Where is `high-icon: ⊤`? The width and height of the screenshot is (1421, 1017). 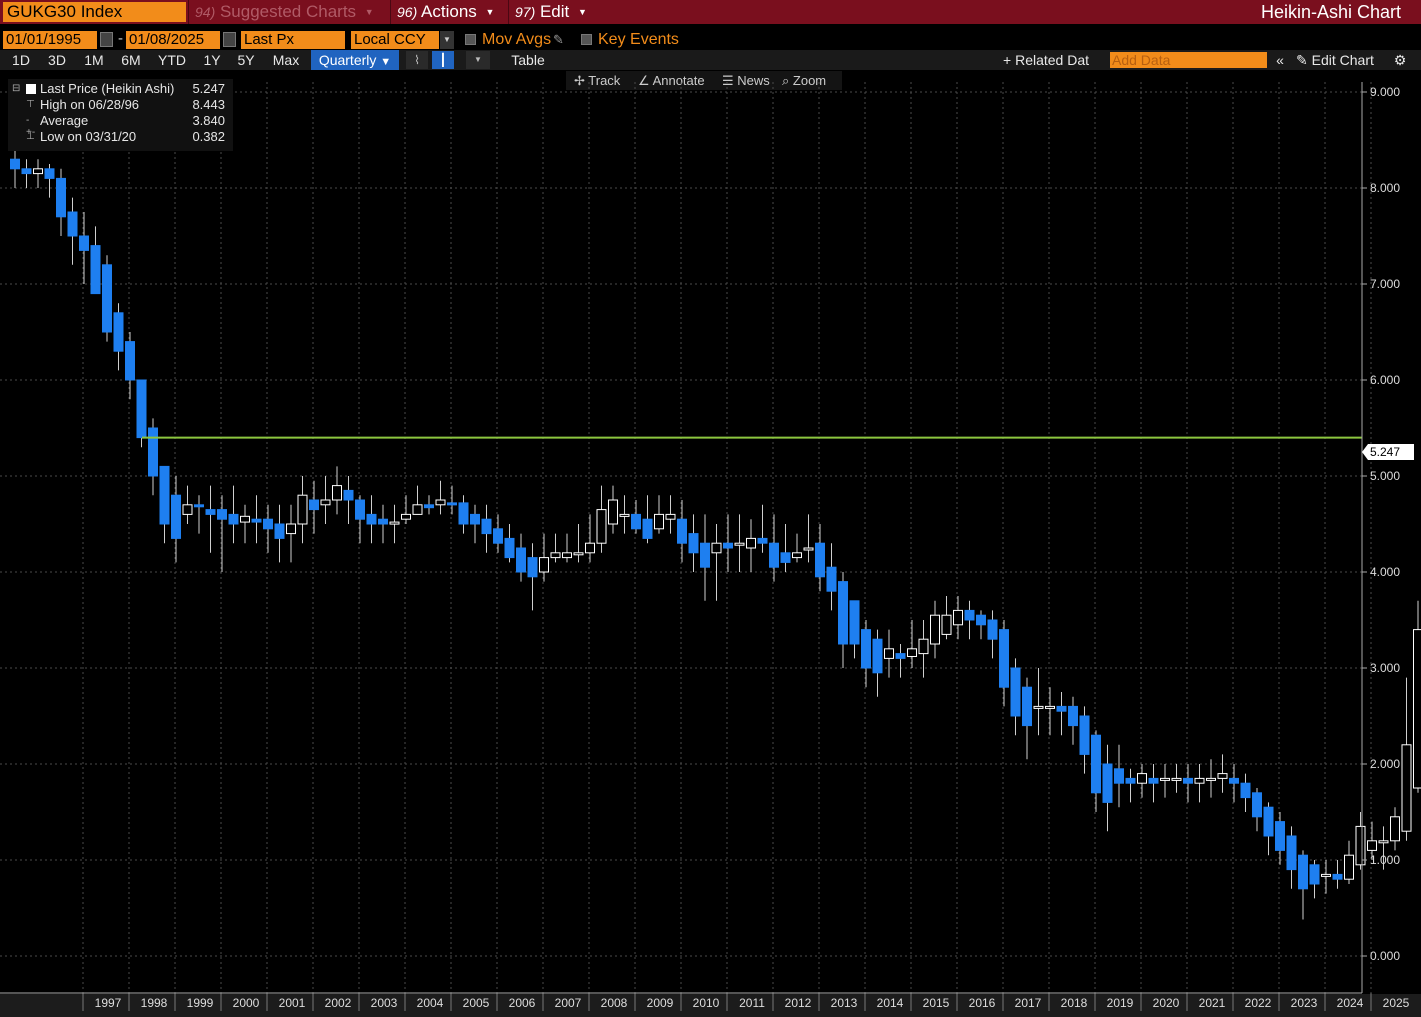
high-icon: ⊤ is located at coordinates (30, 104).